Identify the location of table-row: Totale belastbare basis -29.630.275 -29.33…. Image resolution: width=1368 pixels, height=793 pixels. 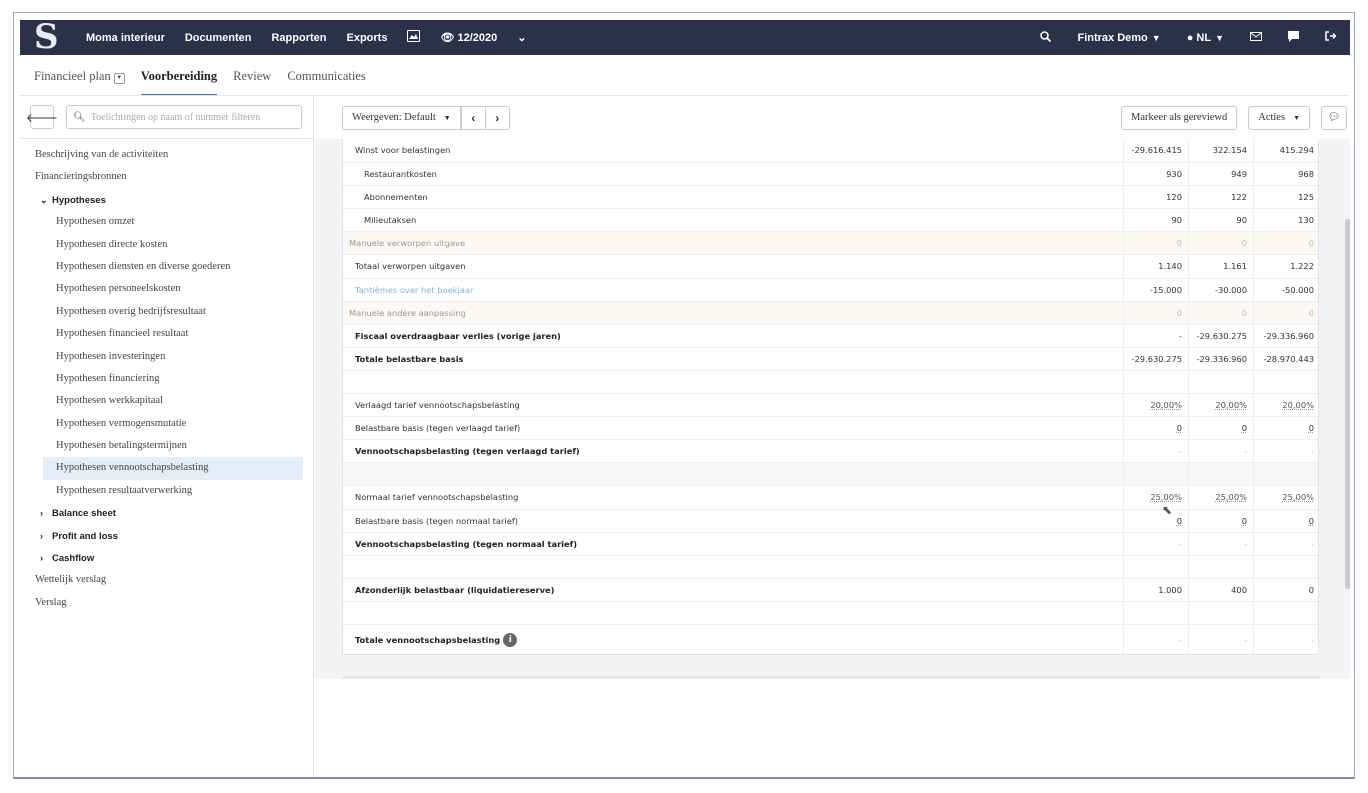
(830, 358).